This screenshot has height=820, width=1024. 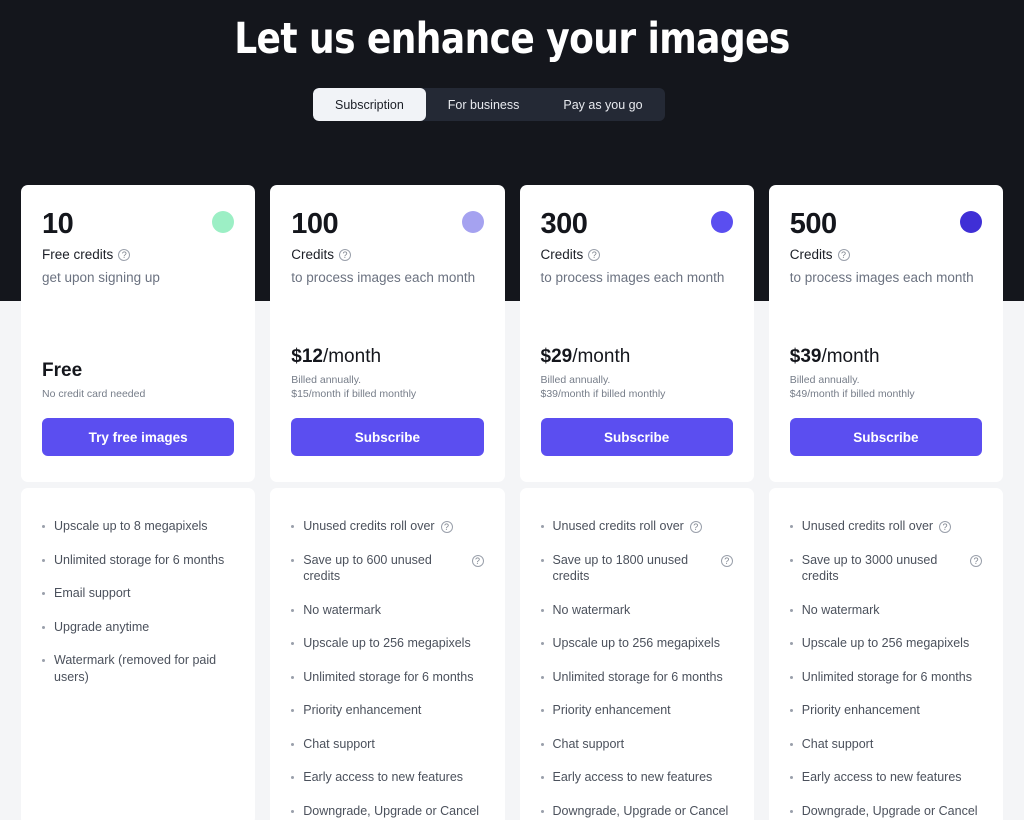 I want to click on credits-label: Credits, so click(x=562, y=254).